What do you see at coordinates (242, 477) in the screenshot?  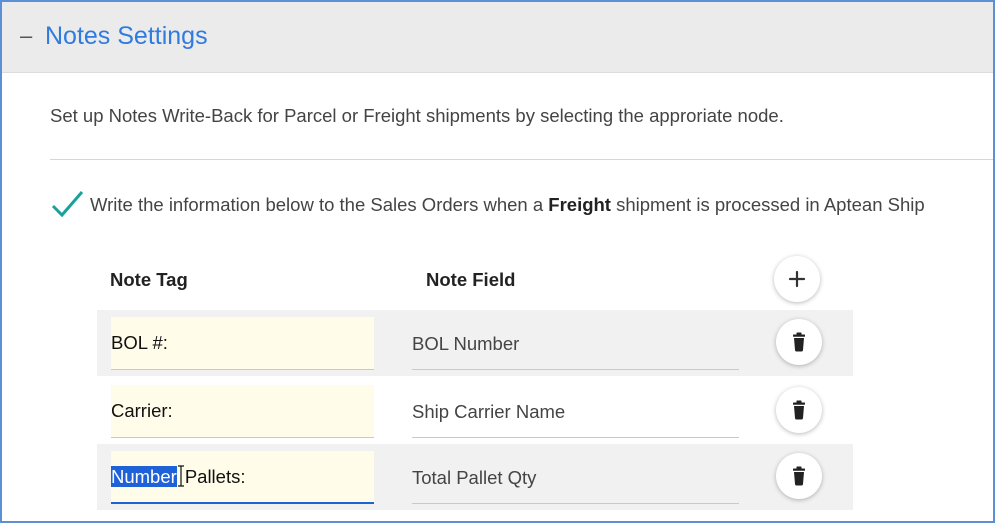 I see `note-tag-input: Number Pallets:` at bounding box center [242, 477].